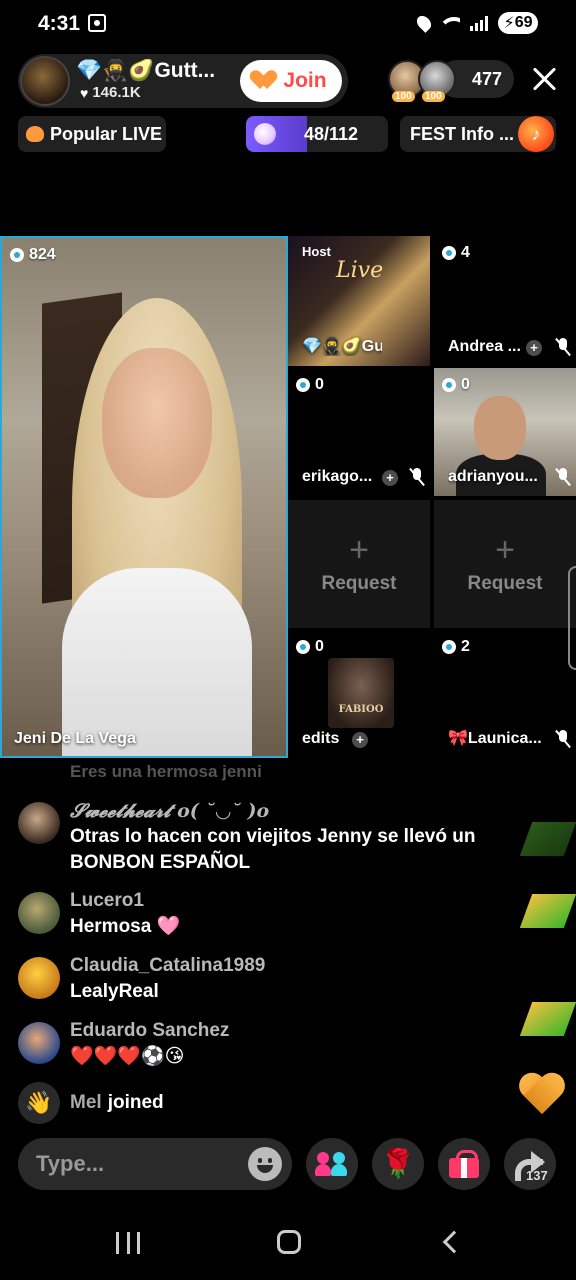 Image resolution: width=576 pixels, height=1280 pixels. Describe the element at coordinates (305, 80) in the screenshot. I see `join-label: Join` at that location.